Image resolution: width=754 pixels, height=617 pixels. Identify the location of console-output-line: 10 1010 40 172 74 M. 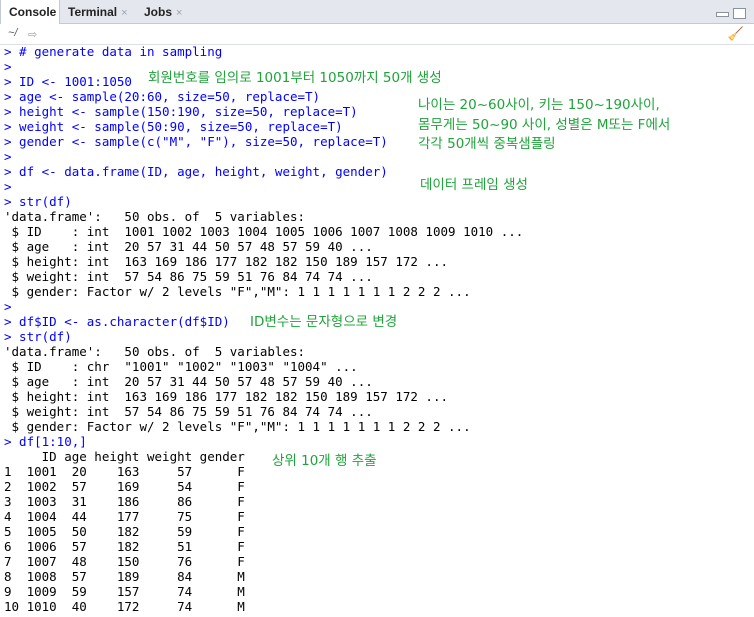
(124, 606).